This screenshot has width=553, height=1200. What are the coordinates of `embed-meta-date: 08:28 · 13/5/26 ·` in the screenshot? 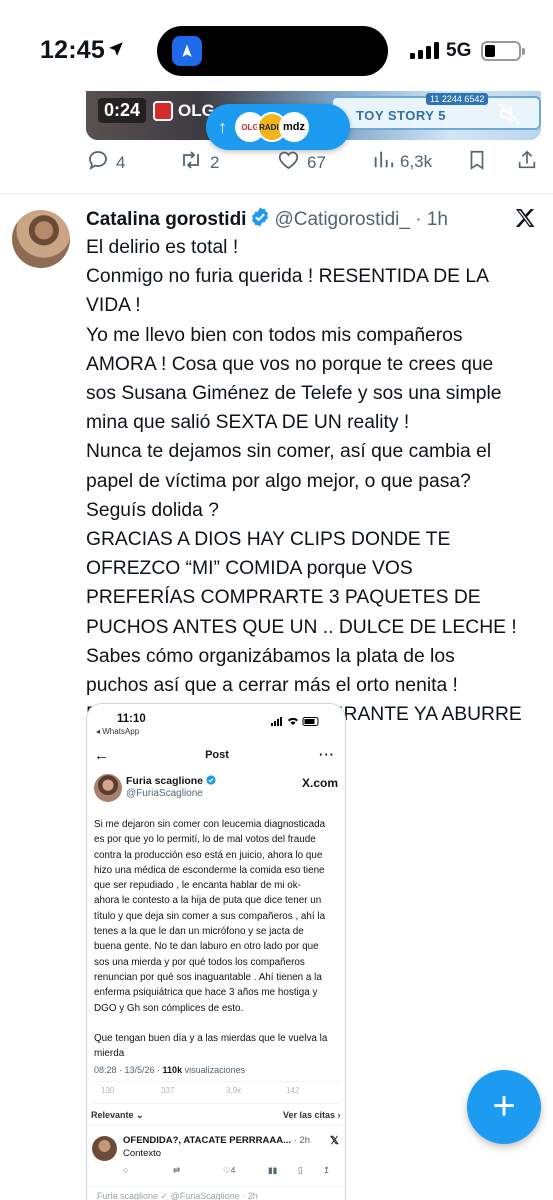 It's located at (128, 1070).